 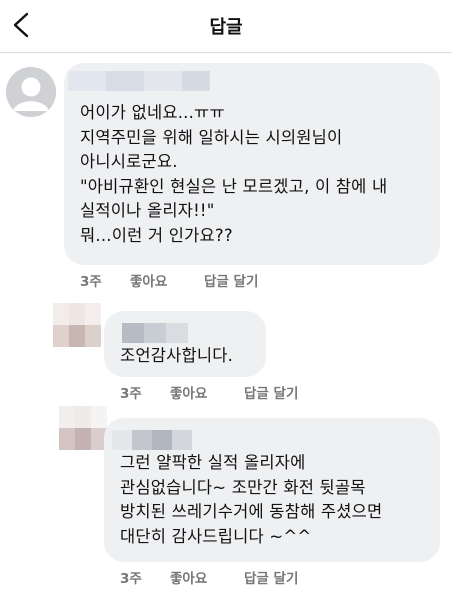 What do you see at coordinates (83, 428) in the screenshot?
I see `avatar` at bounding box center [83, 428].